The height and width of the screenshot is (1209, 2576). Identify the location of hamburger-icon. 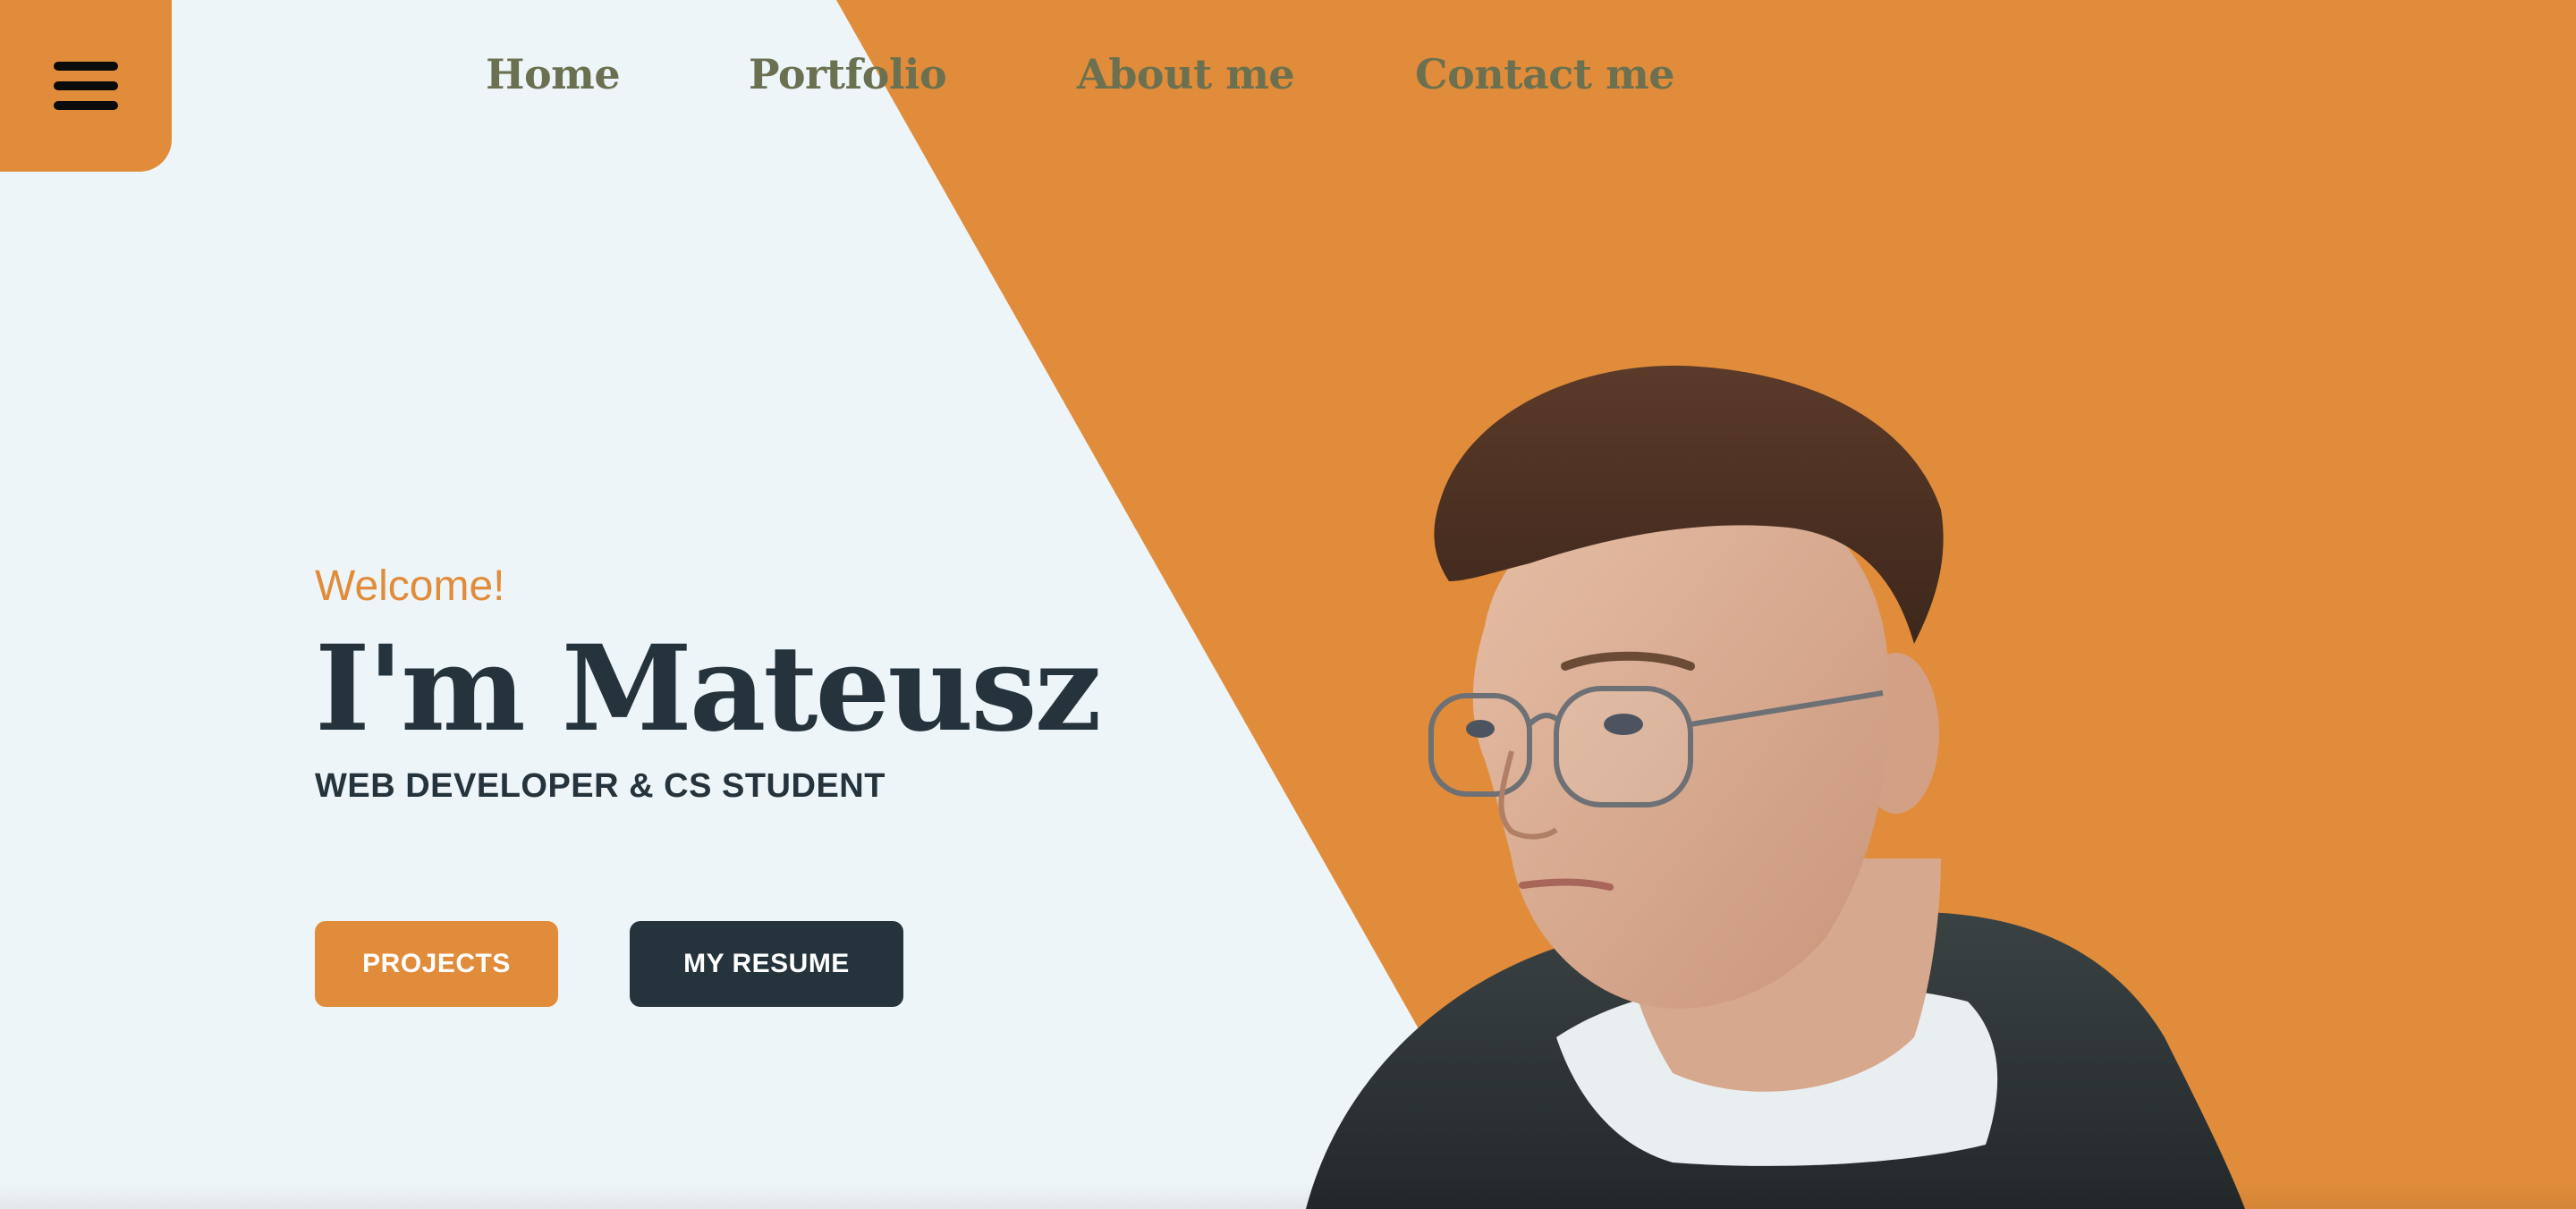
(86, 86).